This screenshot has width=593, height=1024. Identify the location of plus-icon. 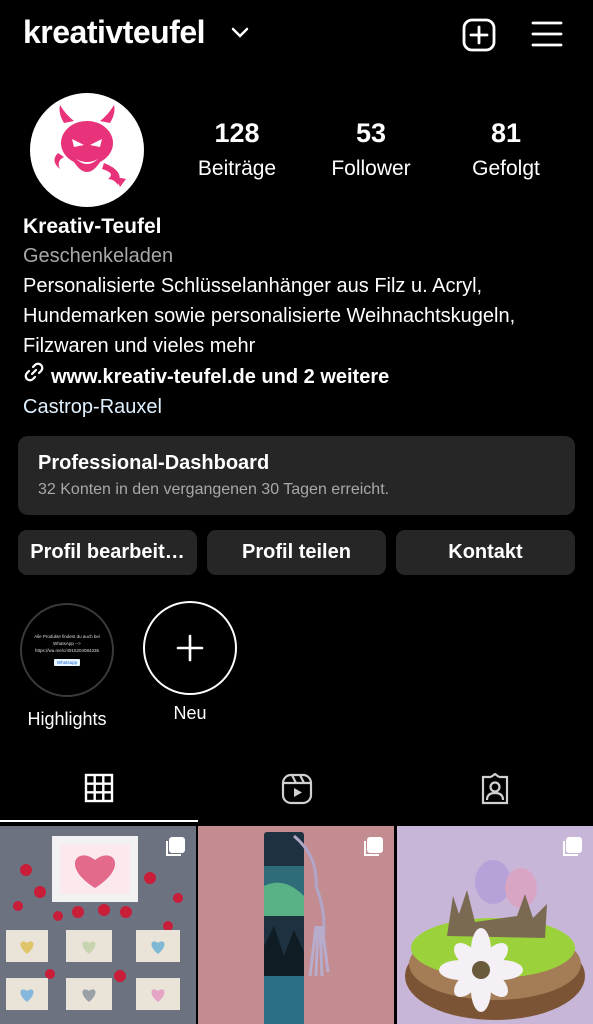
(190, 648).